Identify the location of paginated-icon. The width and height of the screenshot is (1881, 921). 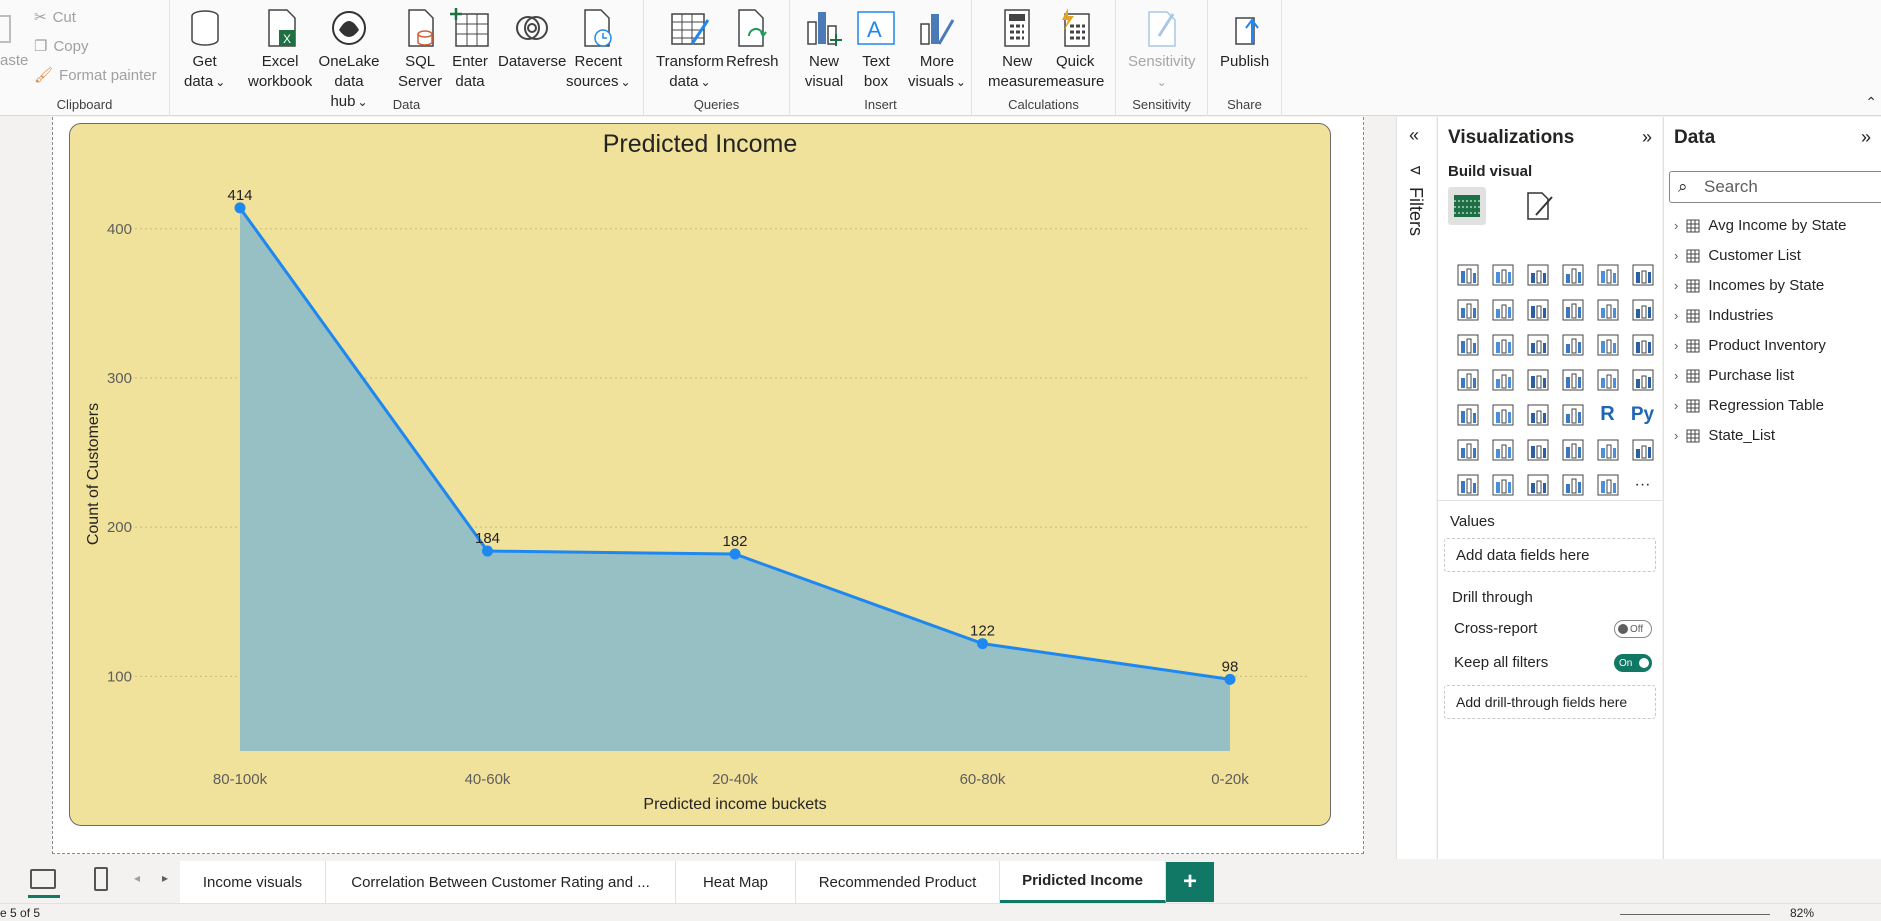
(1642, 449).